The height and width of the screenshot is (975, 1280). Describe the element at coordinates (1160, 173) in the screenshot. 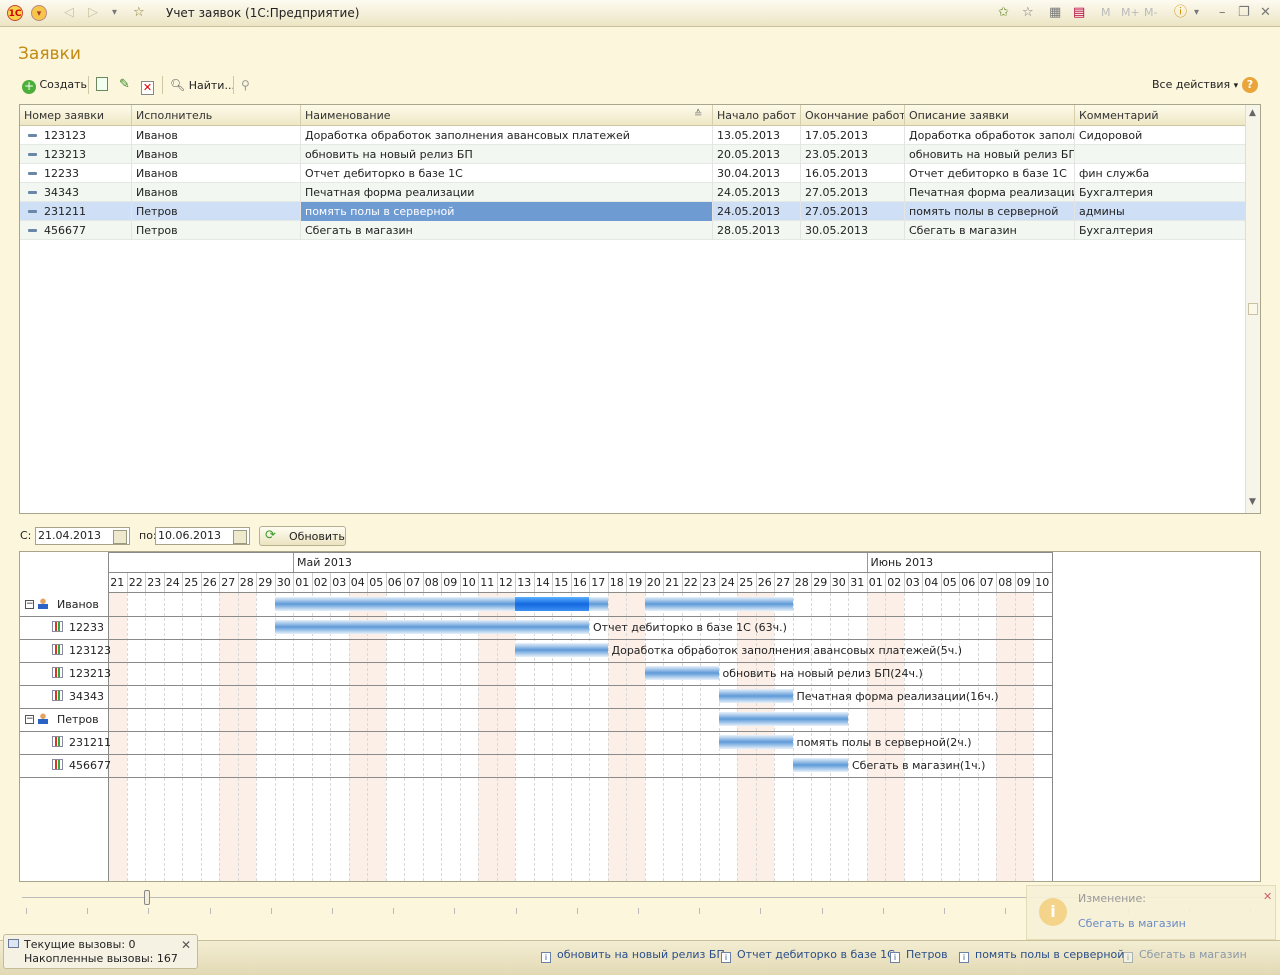

I see `cell-comment: фин служба` at that location.